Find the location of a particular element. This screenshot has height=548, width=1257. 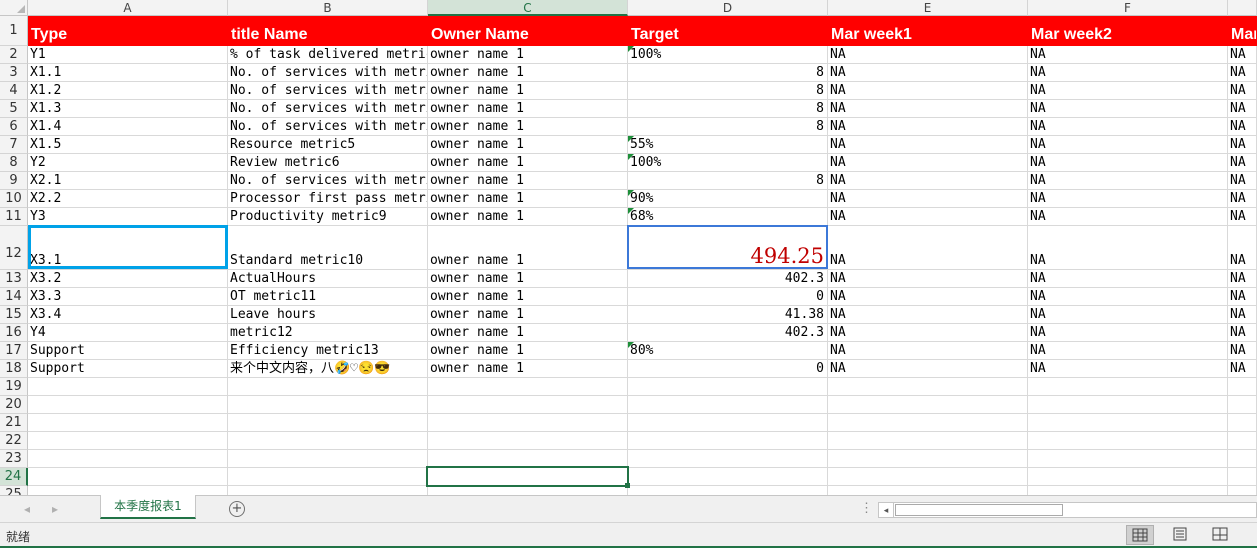

column-header-f: F is located at coordinates (1128, 8).